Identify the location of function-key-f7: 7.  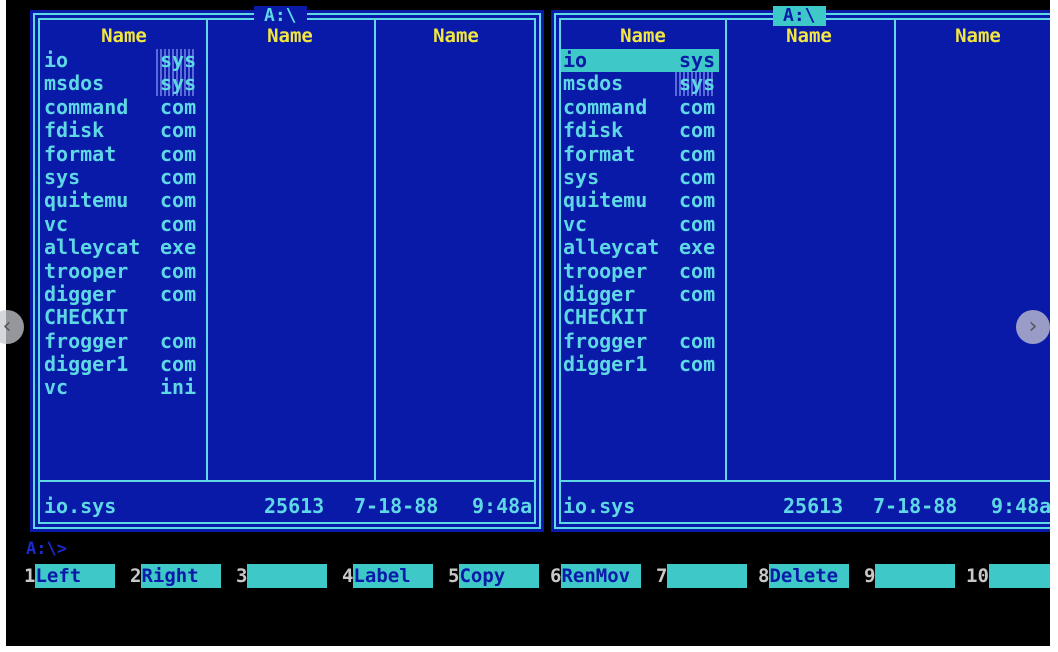
(702, 576).